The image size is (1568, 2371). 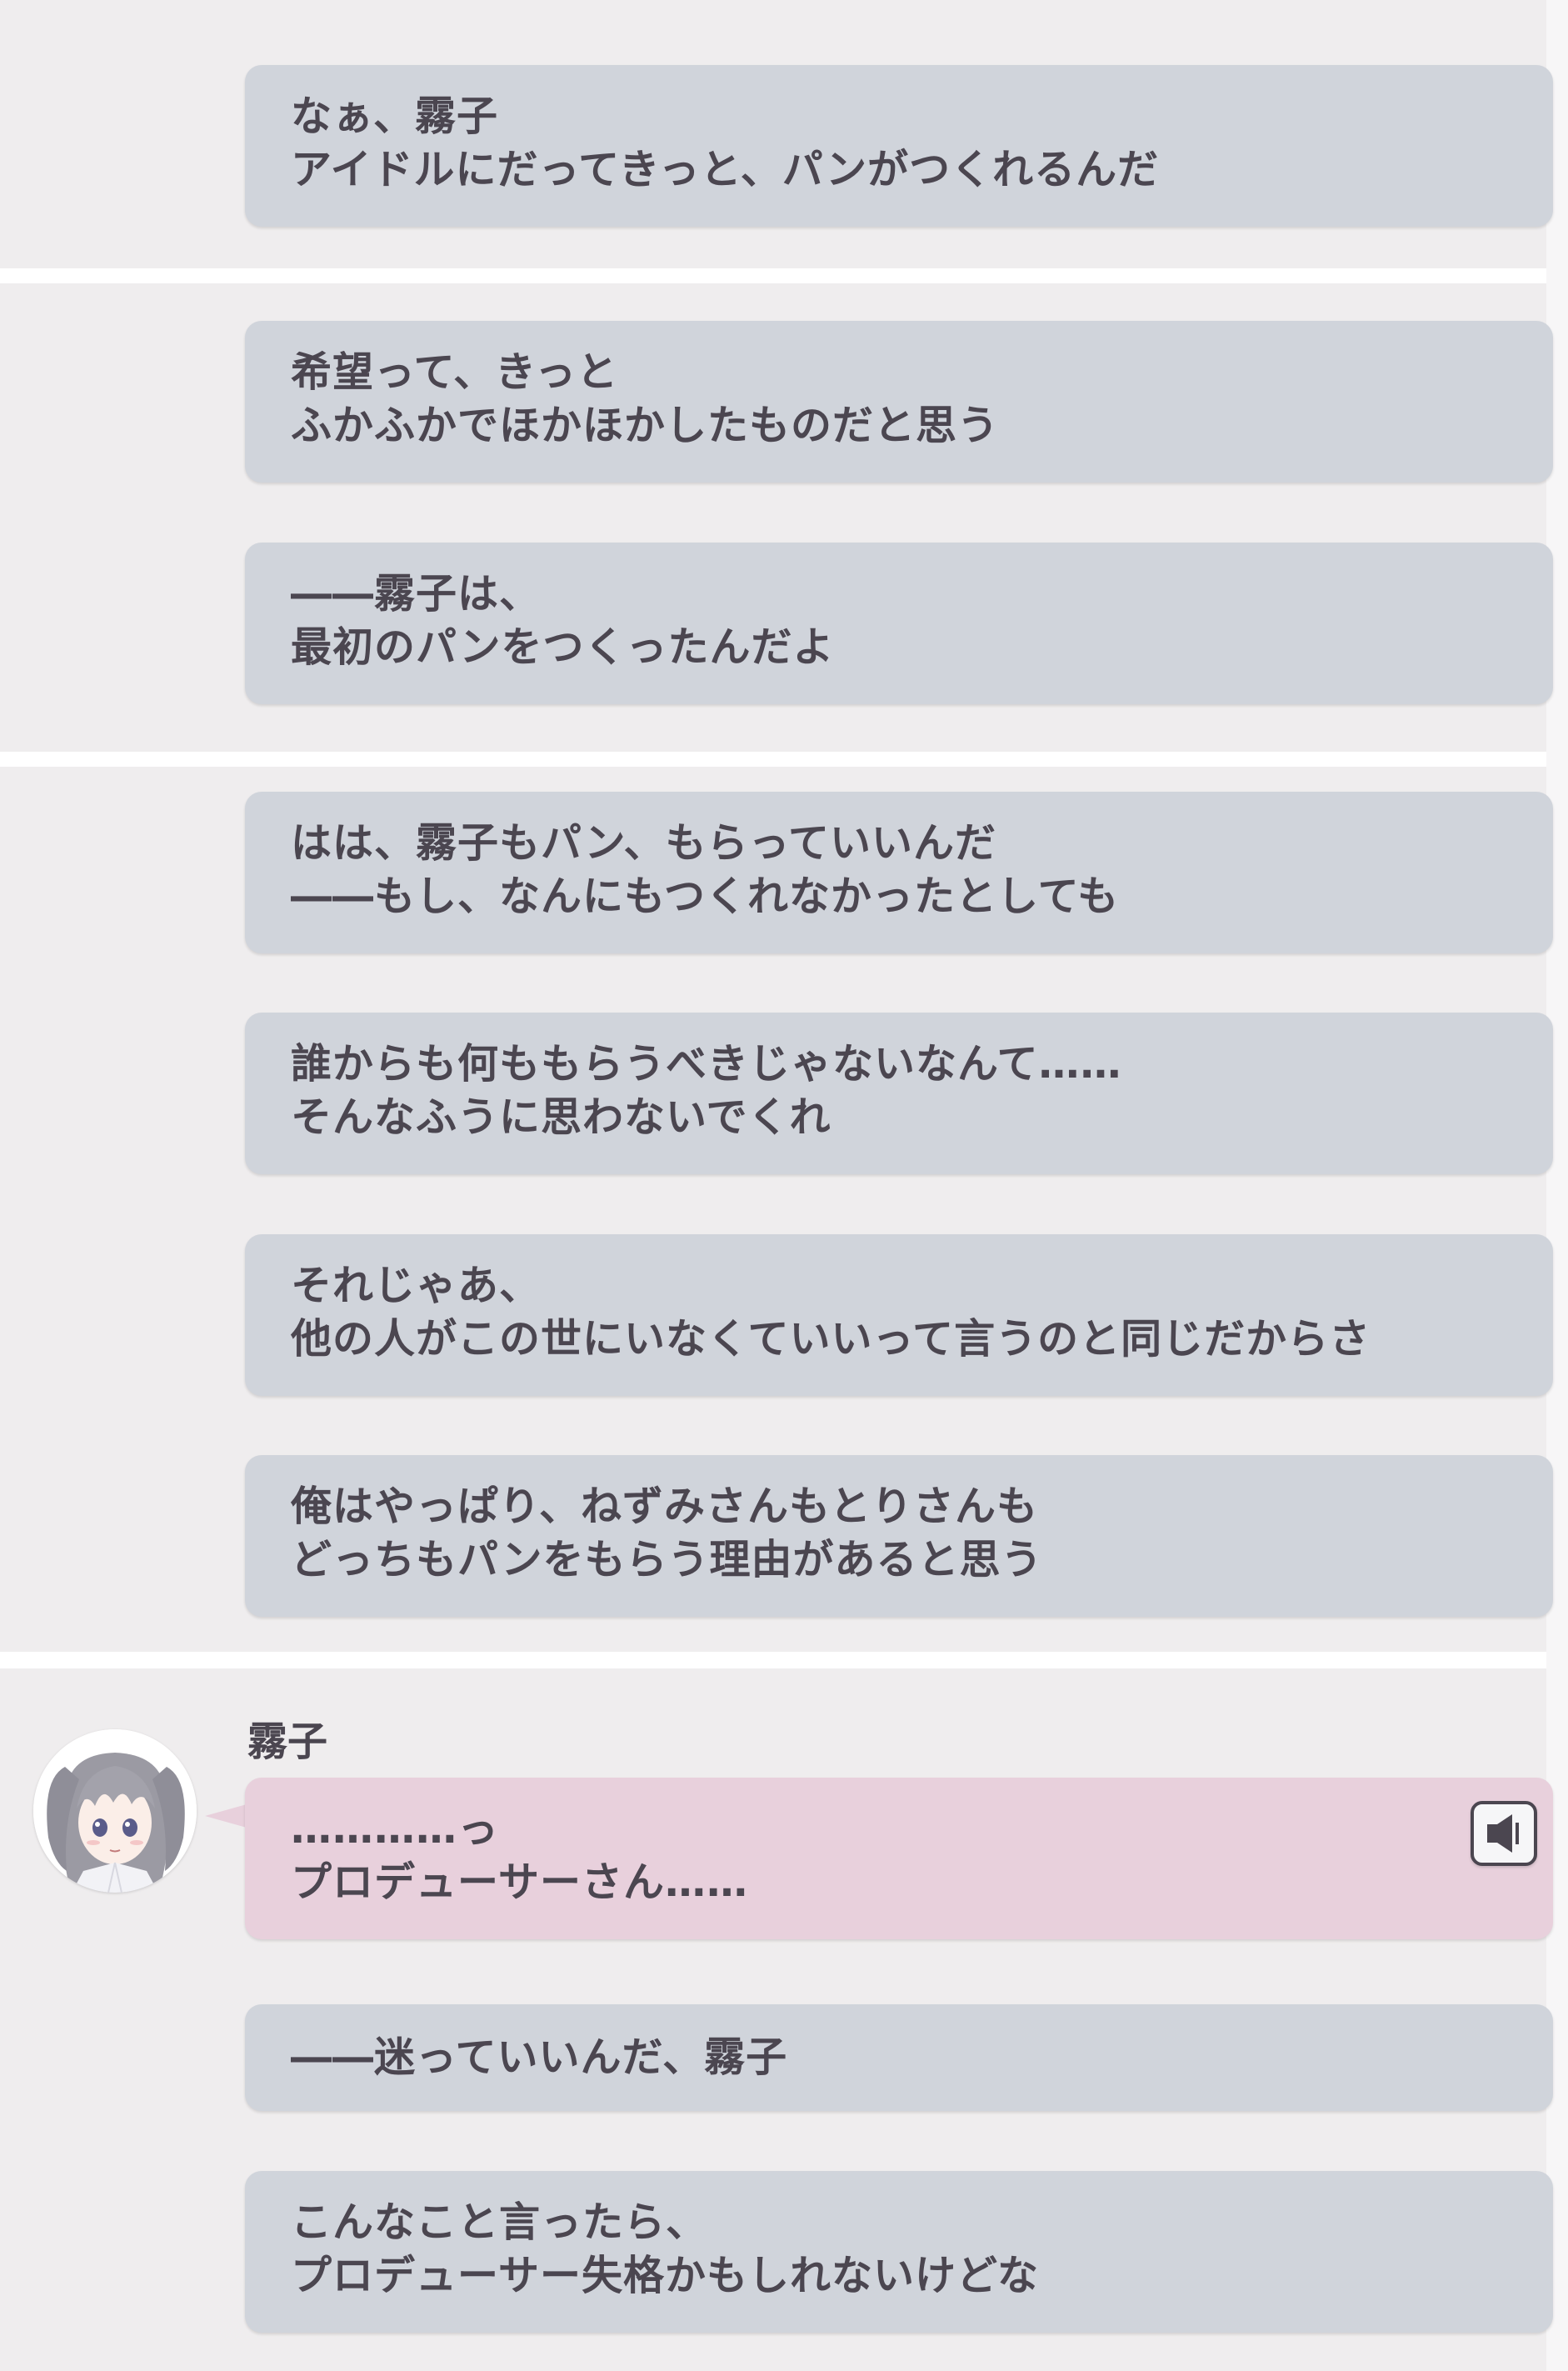 What do you see at coordinates (667, 1559) in the screenshot?
I see `dialogue-line: どっちもパンをもらう理由があると思う` at bounding box center [667, 1559].